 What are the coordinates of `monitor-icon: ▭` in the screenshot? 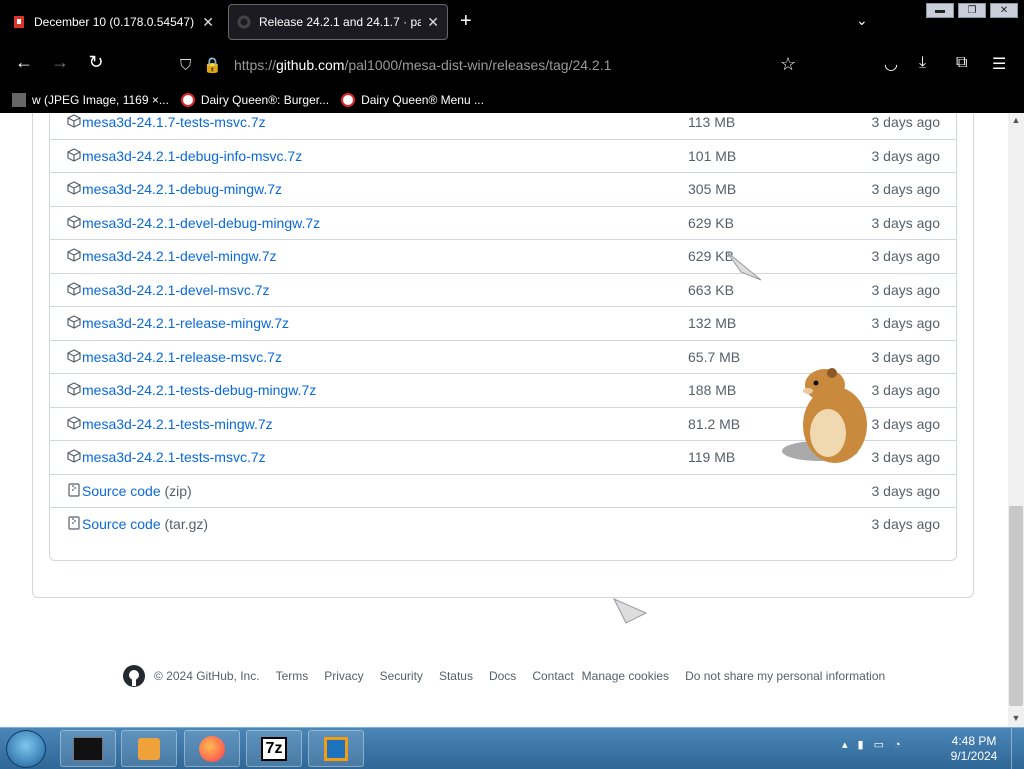 It's located at (879, 744).